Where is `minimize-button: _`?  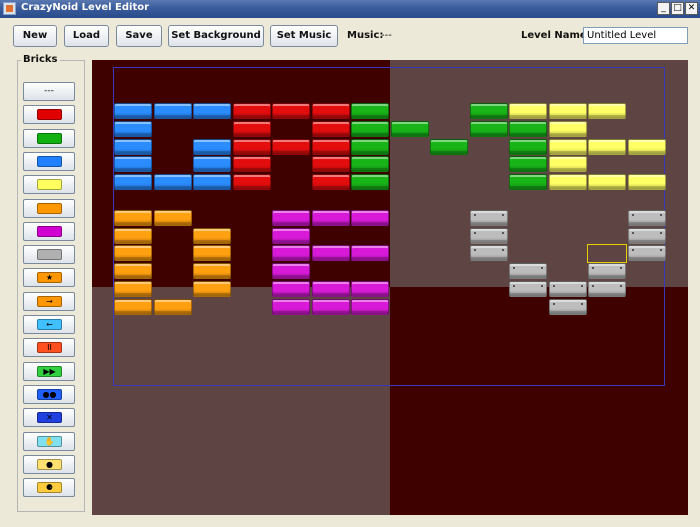
minimize-button: _ is located at coordinates (663, 8).